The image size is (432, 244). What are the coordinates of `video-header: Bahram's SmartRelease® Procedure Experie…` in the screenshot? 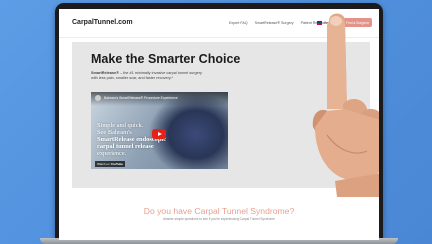 It's located at (159, 99).